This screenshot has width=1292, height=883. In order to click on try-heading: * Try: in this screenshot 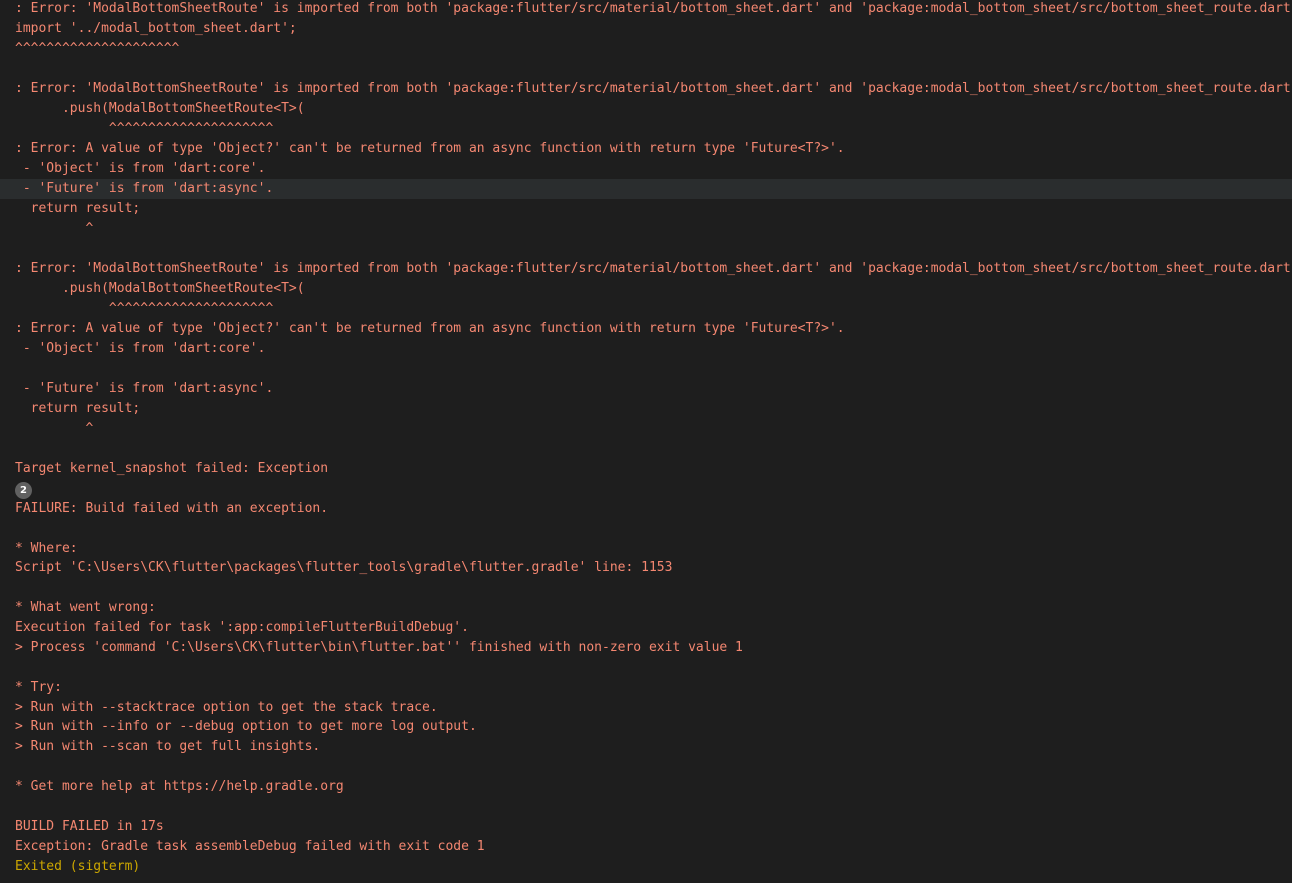, I will do `click(38, 687)`.